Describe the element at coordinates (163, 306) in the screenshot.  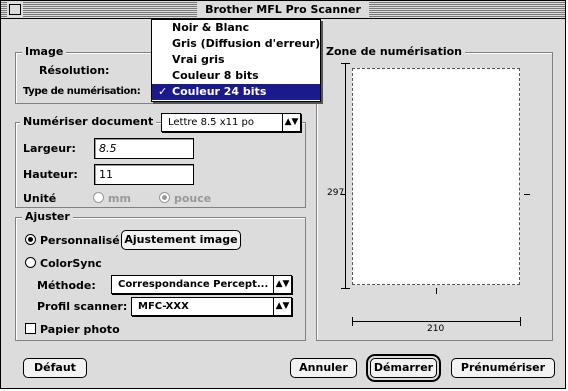
I see `profile-value: MFC-XXX` at that location.